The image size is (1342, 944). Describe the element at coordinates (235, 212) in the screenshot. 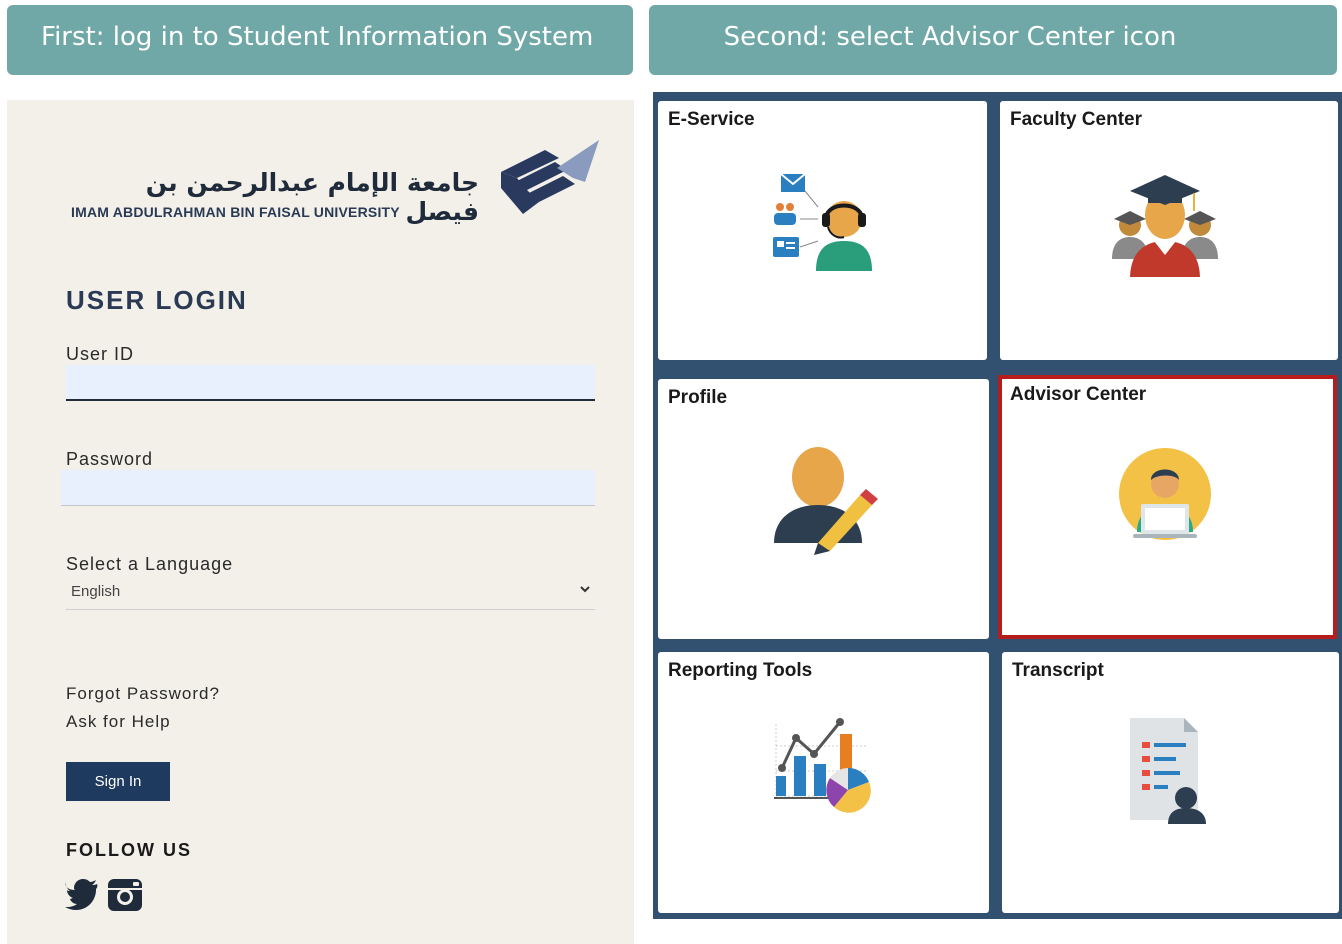

I see `logo-english-text: IMAM ABDULRAHMAN BIN FAISAL UNIVERSITY` at that location.